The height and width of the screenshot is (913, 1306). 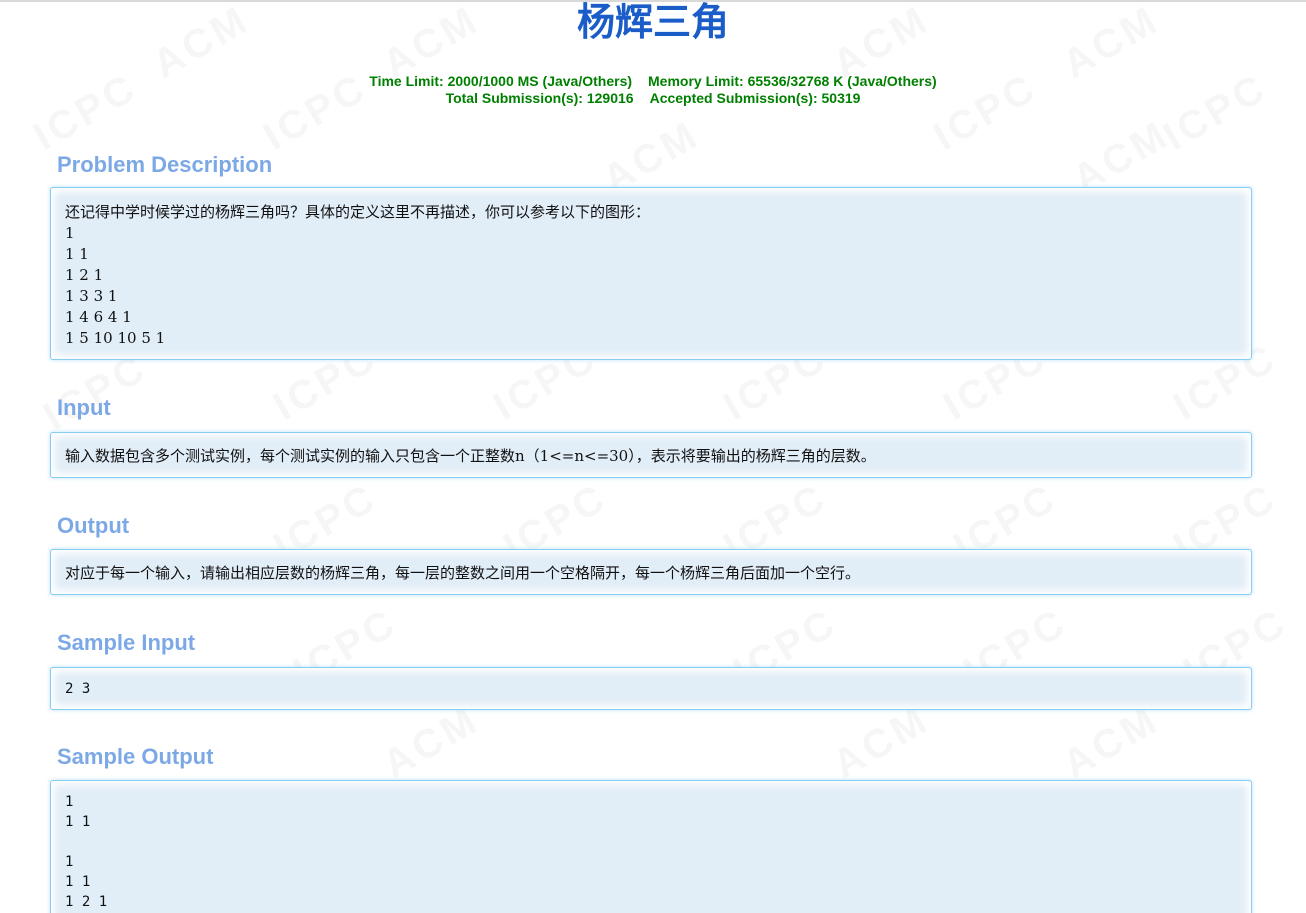 I want to click on triangle-row: 1, so click(x=70, y=233).